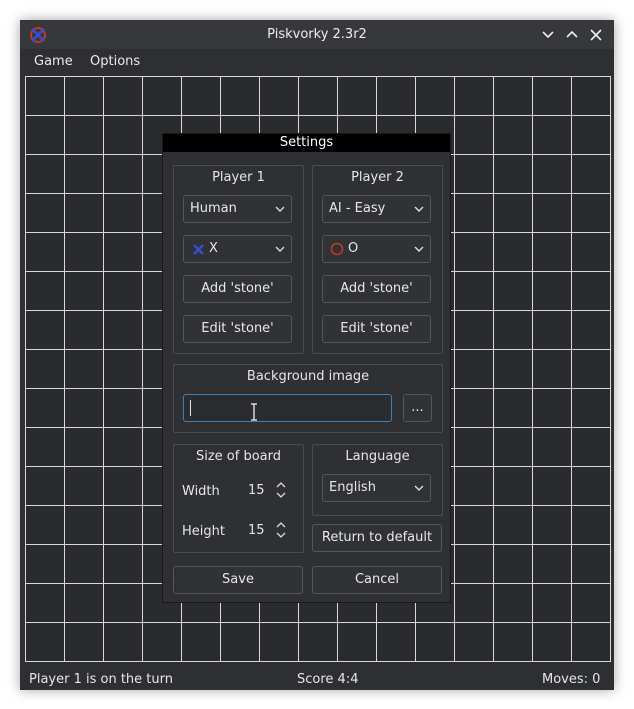 The width and height of the screenshot is (634, 709). Describe the element at coordinates (237, 329) in the screenshot. I see `player1-edit-stone-button: Edit 'stone'` at that location.